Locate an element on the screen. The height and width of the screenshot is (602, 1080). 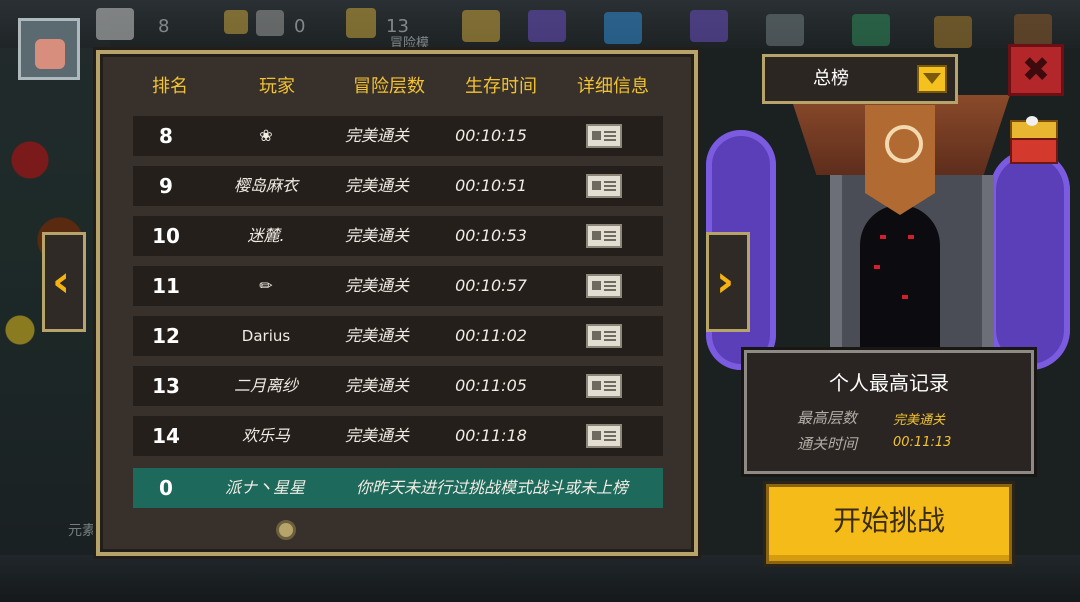
row-player: ✏ is located at coordinates (266, 285).